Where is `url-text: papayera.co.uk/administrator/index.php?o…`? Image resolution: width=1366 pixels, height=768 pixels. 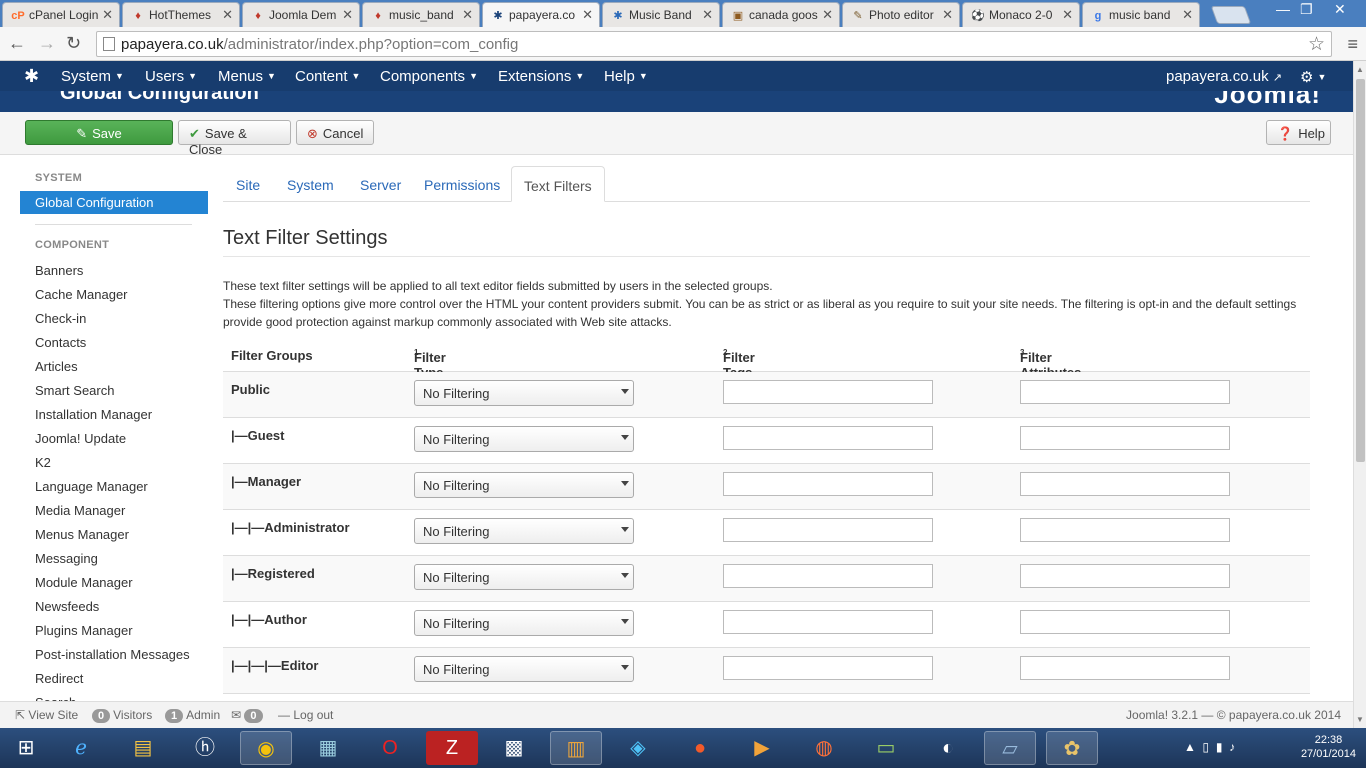 url-text: papayera.co.uk/administrator/index.php?o… is located at coordinates (319, 44).